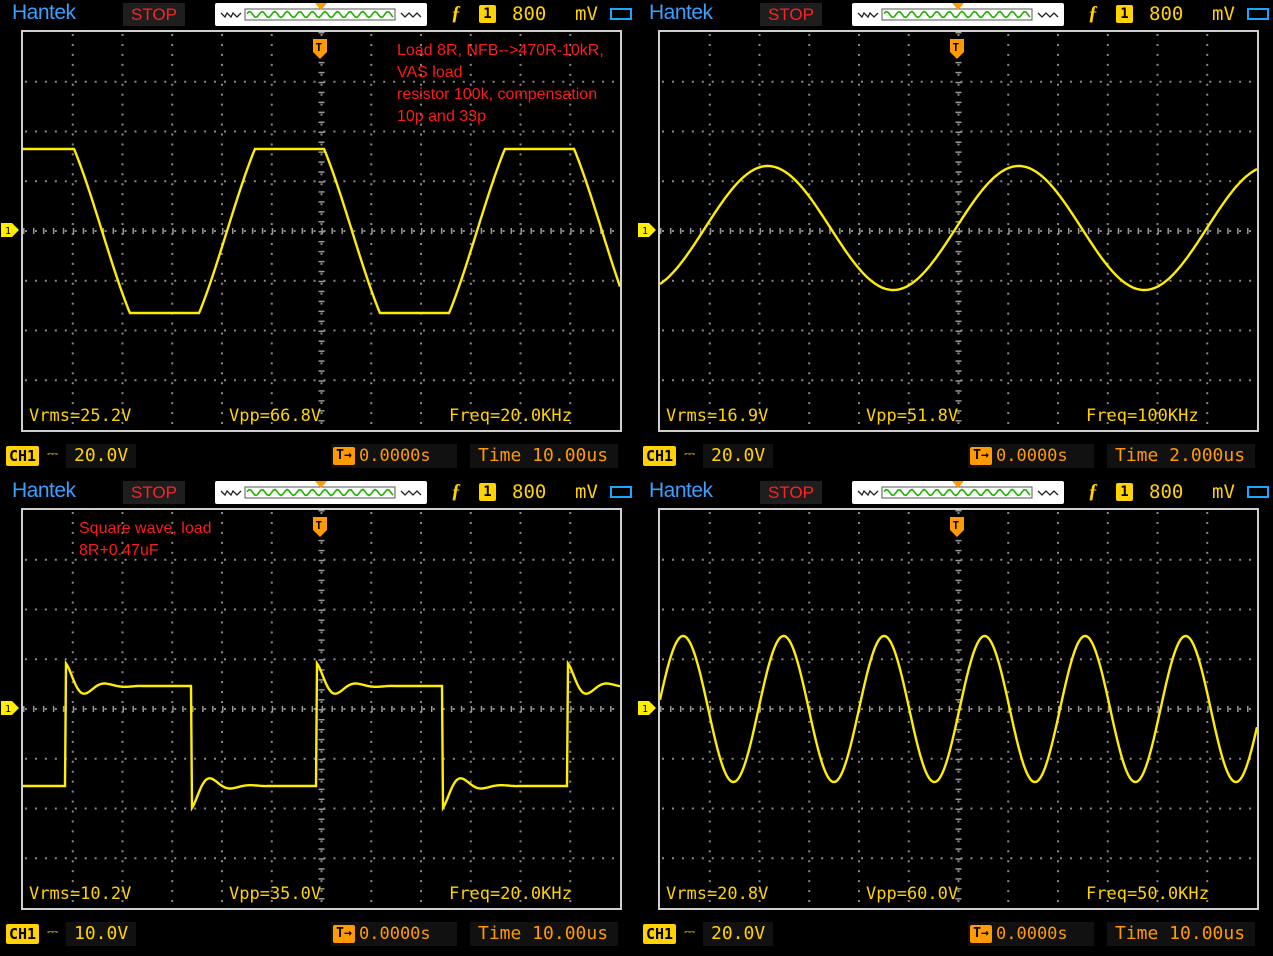  Describe the element at coordinates (1181, 456) in the screenshot. I see `timebase-setting: Time 2.000us` at that location.